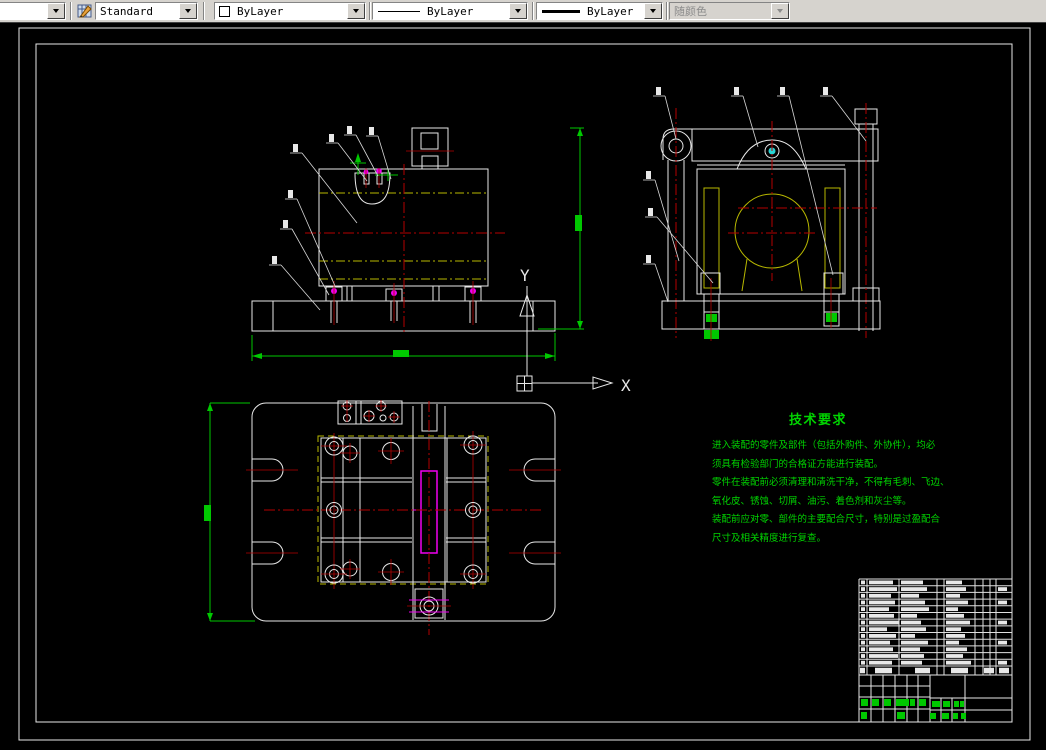 This screenshot has height=750, width=1046. Describe the element at coordinates (399, 11) in the screenshot. I see `linetype-glyph` at that location.